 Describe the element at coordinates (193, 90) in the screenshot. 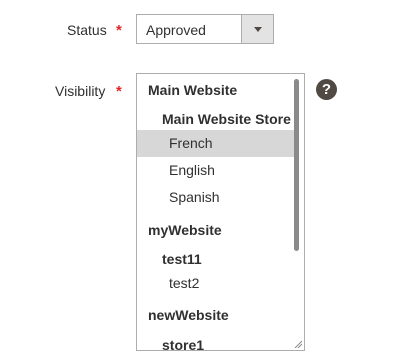

I see `option-label: Main Website` at that location.